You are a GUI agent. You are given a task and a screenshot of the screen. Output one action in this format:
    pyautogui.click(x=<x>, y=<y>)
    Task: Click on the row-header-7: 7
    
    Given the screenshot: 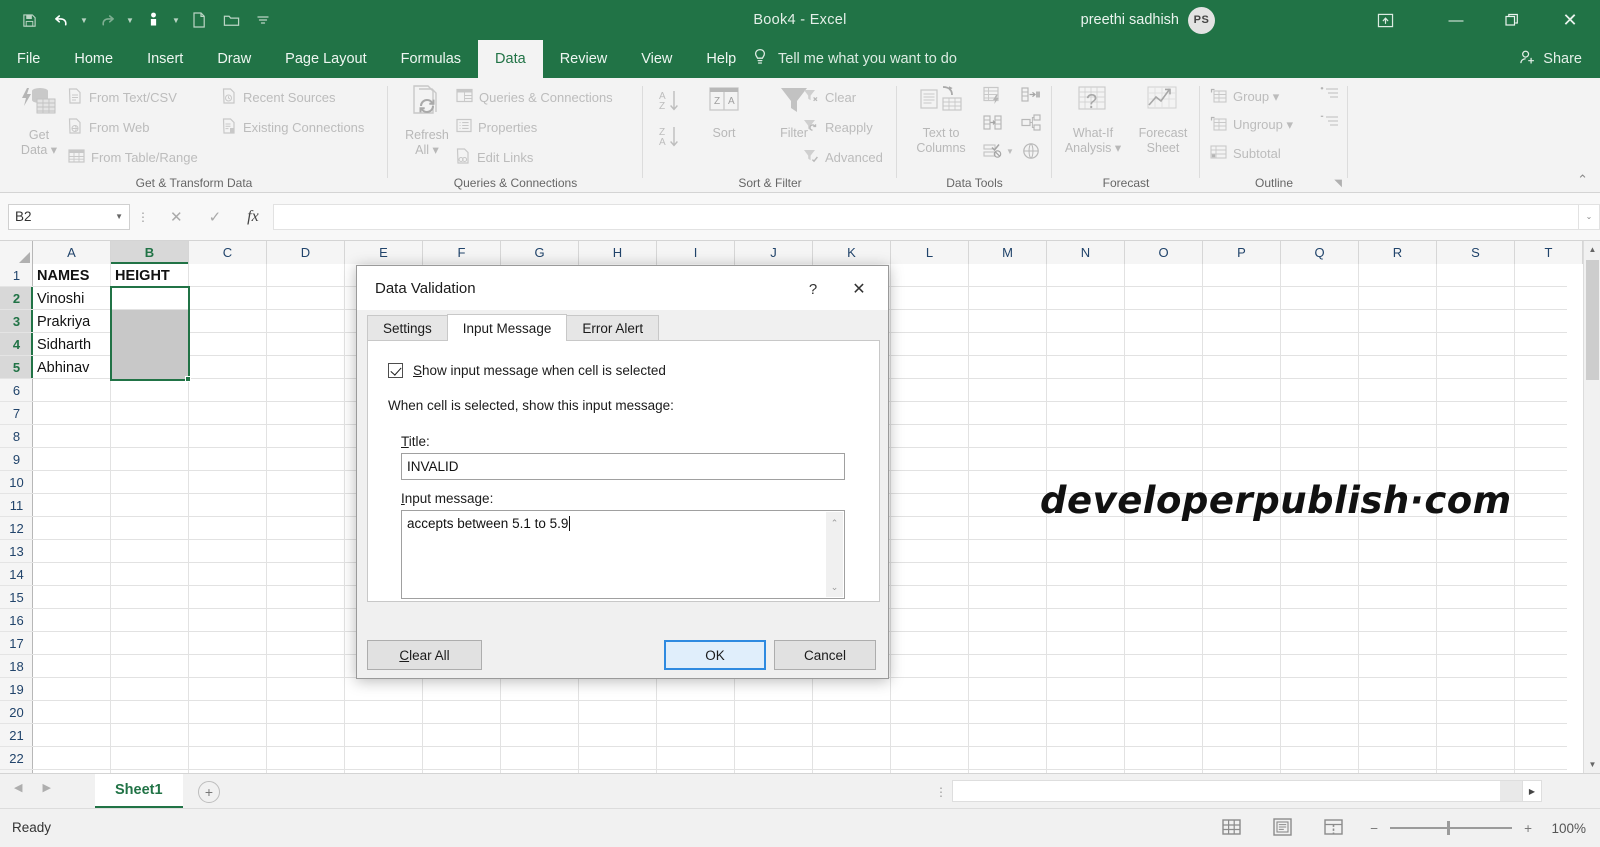 What is the action you would take?
    pyautogui.click(x=16, y=413)
    